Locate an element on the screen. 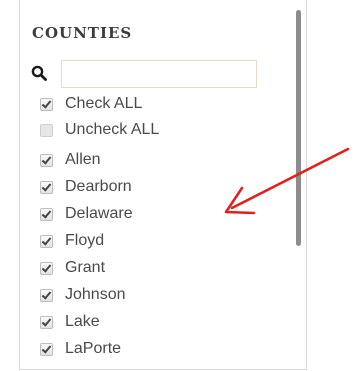  county-checkbox-delaware is located at coordinates (46, 214).